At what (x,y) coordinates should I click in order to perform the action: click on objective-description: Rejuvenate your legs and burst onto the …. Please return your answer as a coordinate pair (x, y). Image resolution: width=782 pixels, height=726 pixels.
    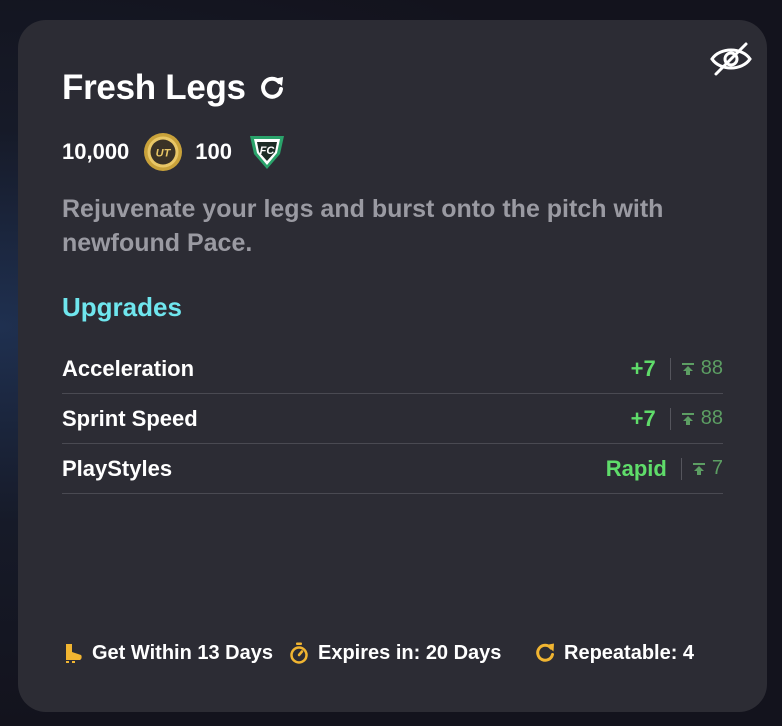
    Looking at the image, I should click on (363, 226).